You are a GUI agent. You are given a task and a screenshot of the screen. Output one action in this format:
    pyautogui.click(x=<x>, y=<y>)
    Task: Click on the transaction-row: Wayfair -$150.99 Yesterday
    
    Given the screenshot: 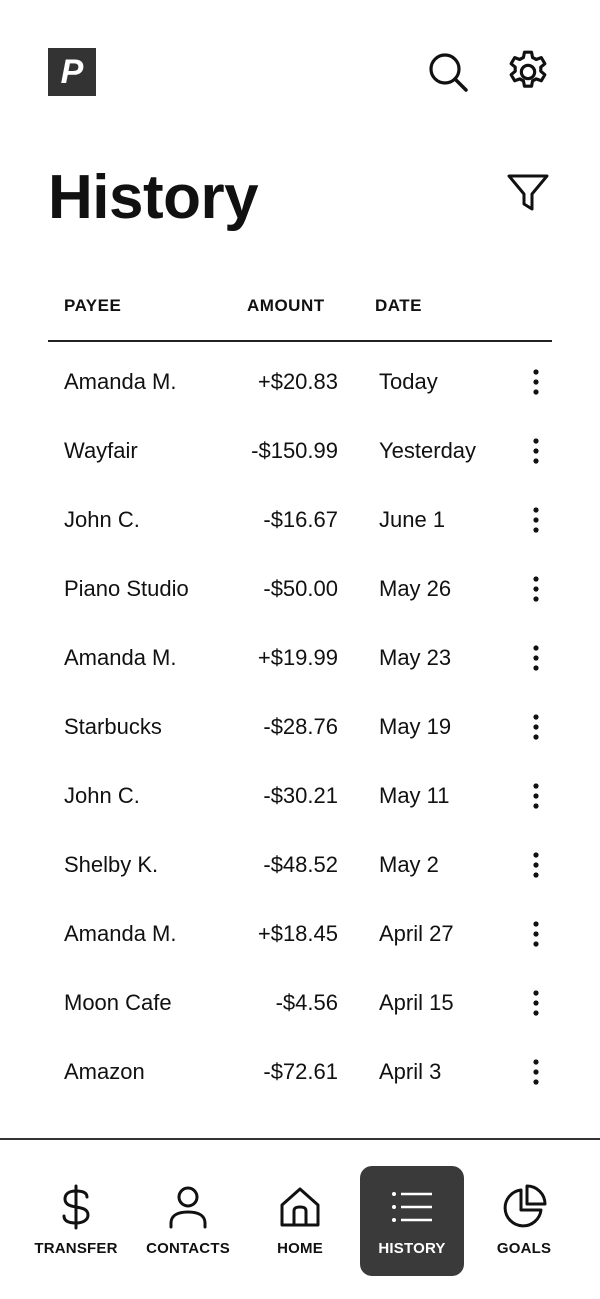 What is the action you would take?
    pyautogui.click(x=300, y=451)
    